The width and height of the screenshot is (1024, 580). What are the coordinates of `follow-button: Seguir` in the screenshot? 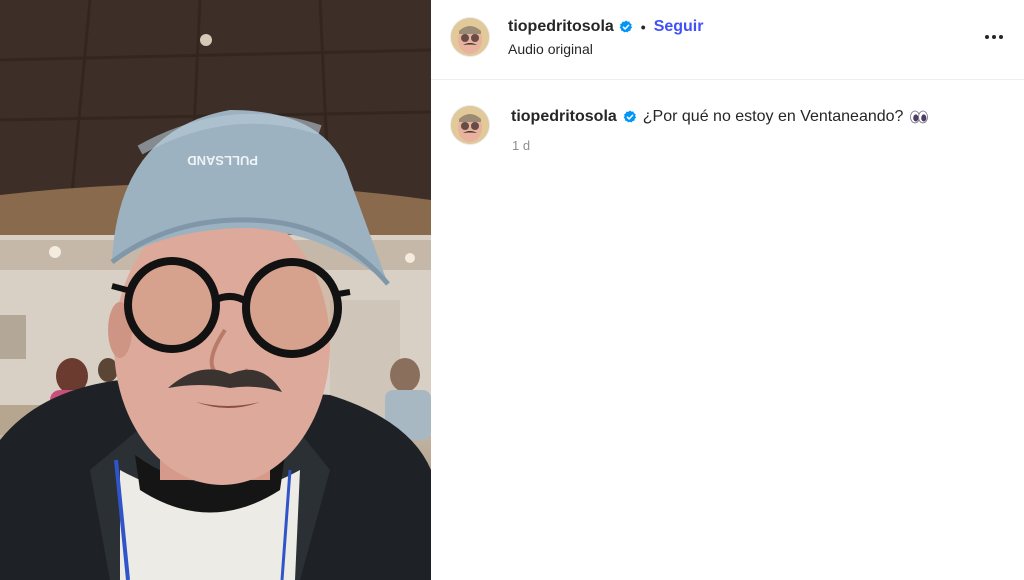 It's located at (679, 27).